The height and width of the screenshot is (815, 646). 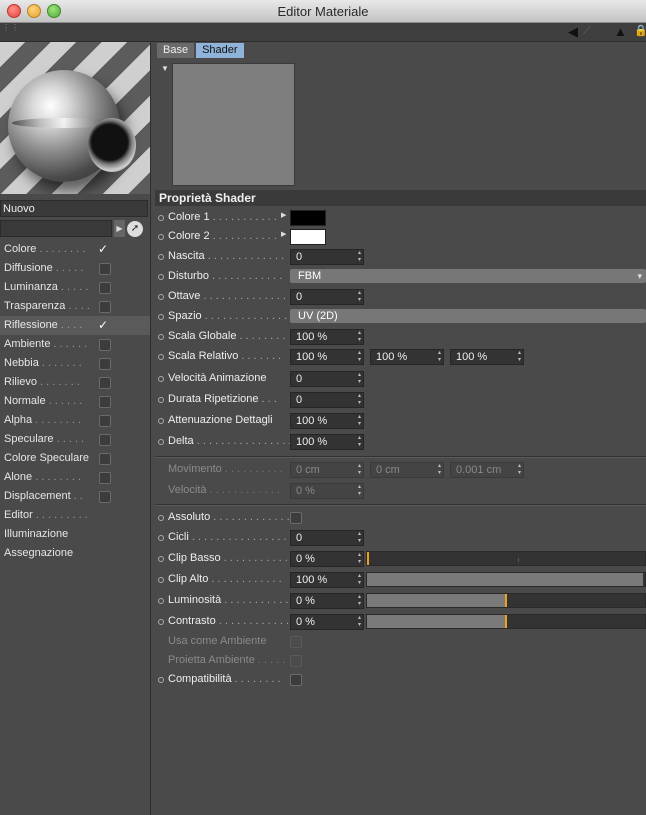 I want to click on disturbo-dropdown: FBM, so click(x=468, y=276).